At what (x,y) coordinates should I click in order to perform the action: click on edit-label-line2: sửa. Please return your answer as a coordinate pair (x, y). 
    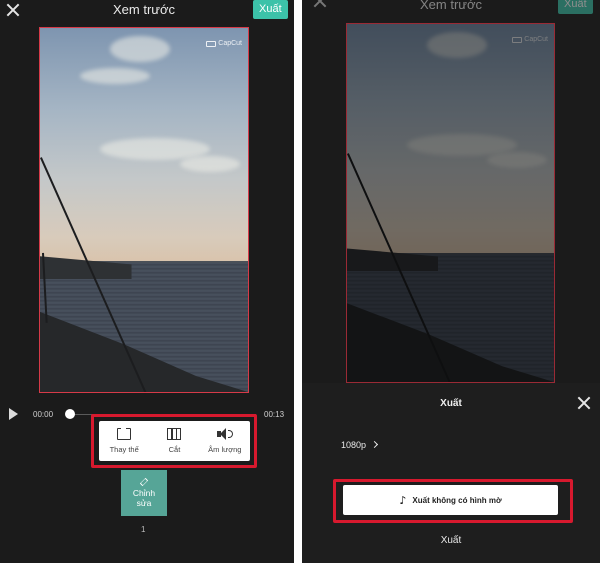
    Looking at the image, I should click on (144, 502).